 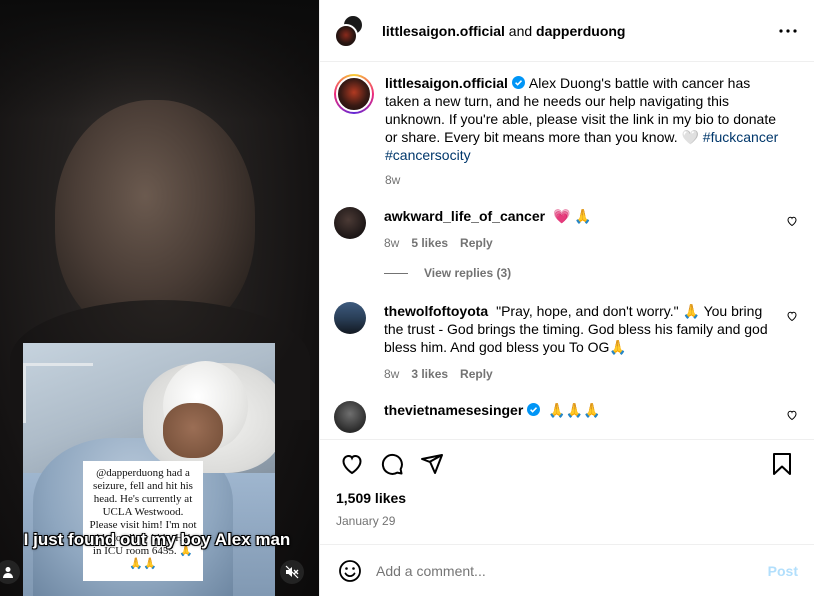 What do you see at coordinates (572, 570) in the screenshot?
I see `comment-input` at bounding box center [572, 570].